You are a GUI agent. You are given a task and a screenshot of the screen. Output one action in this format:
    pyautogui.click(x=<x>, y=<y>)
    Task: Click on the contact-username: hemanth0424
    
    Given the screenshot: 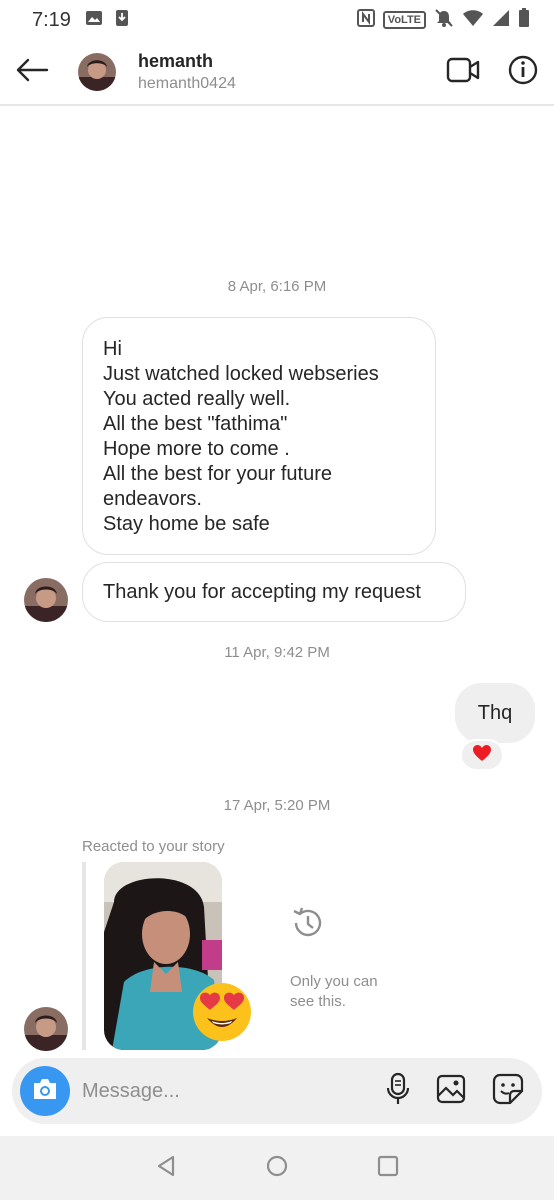 What is the action you would take?
    pyautogui.click(x=187, y=83)
    